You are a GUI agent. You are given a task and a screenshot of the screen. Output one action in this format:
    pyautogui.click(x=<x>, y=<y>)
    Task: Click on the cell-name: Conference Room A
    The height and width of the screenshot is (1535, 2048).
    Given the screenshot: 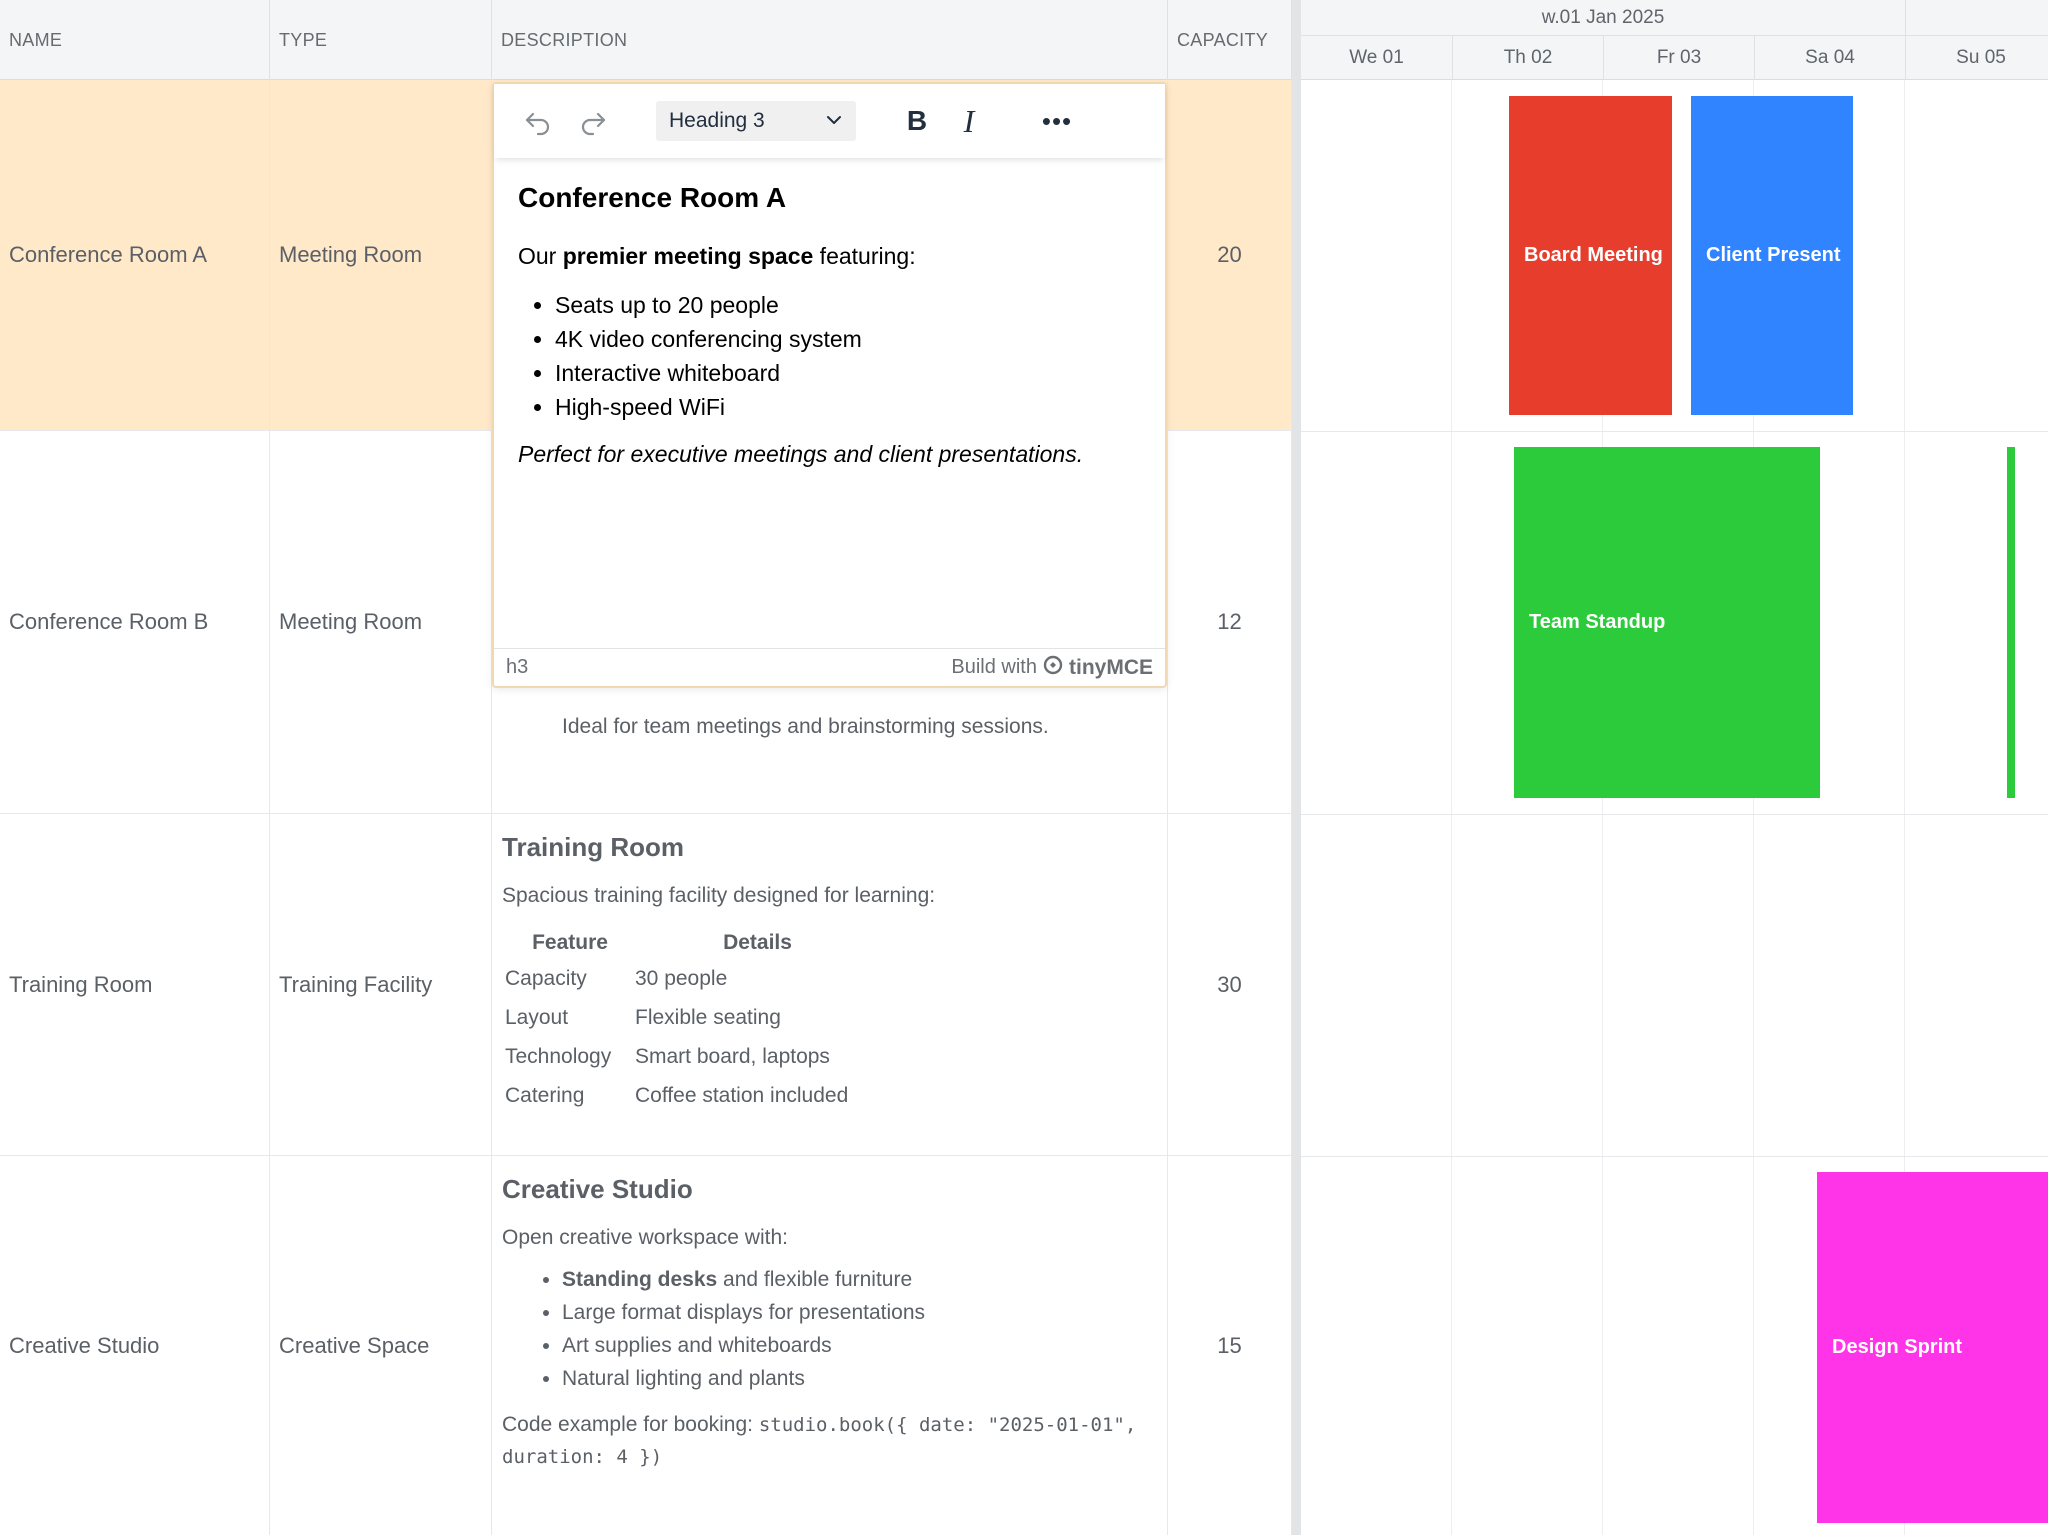 What is the action you would take?
    pyautogui.click(x=135, y=255)
    